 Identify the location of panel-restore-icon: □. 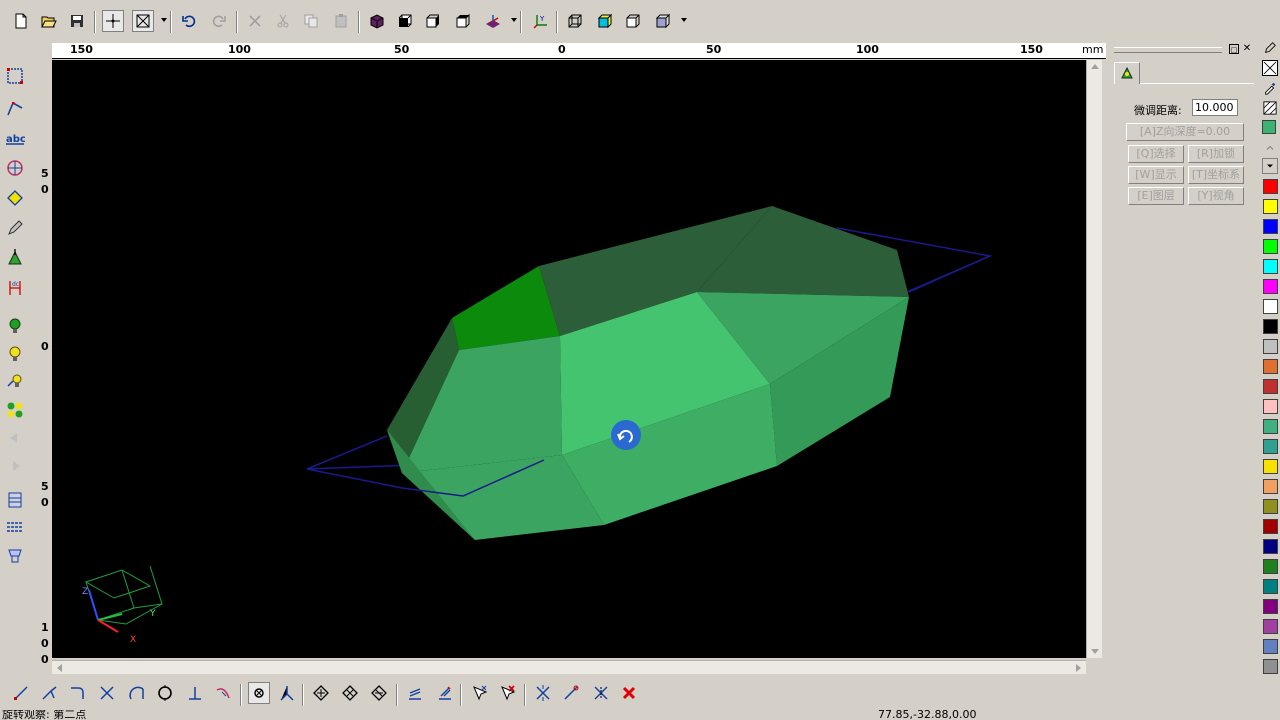
(1234, 49).